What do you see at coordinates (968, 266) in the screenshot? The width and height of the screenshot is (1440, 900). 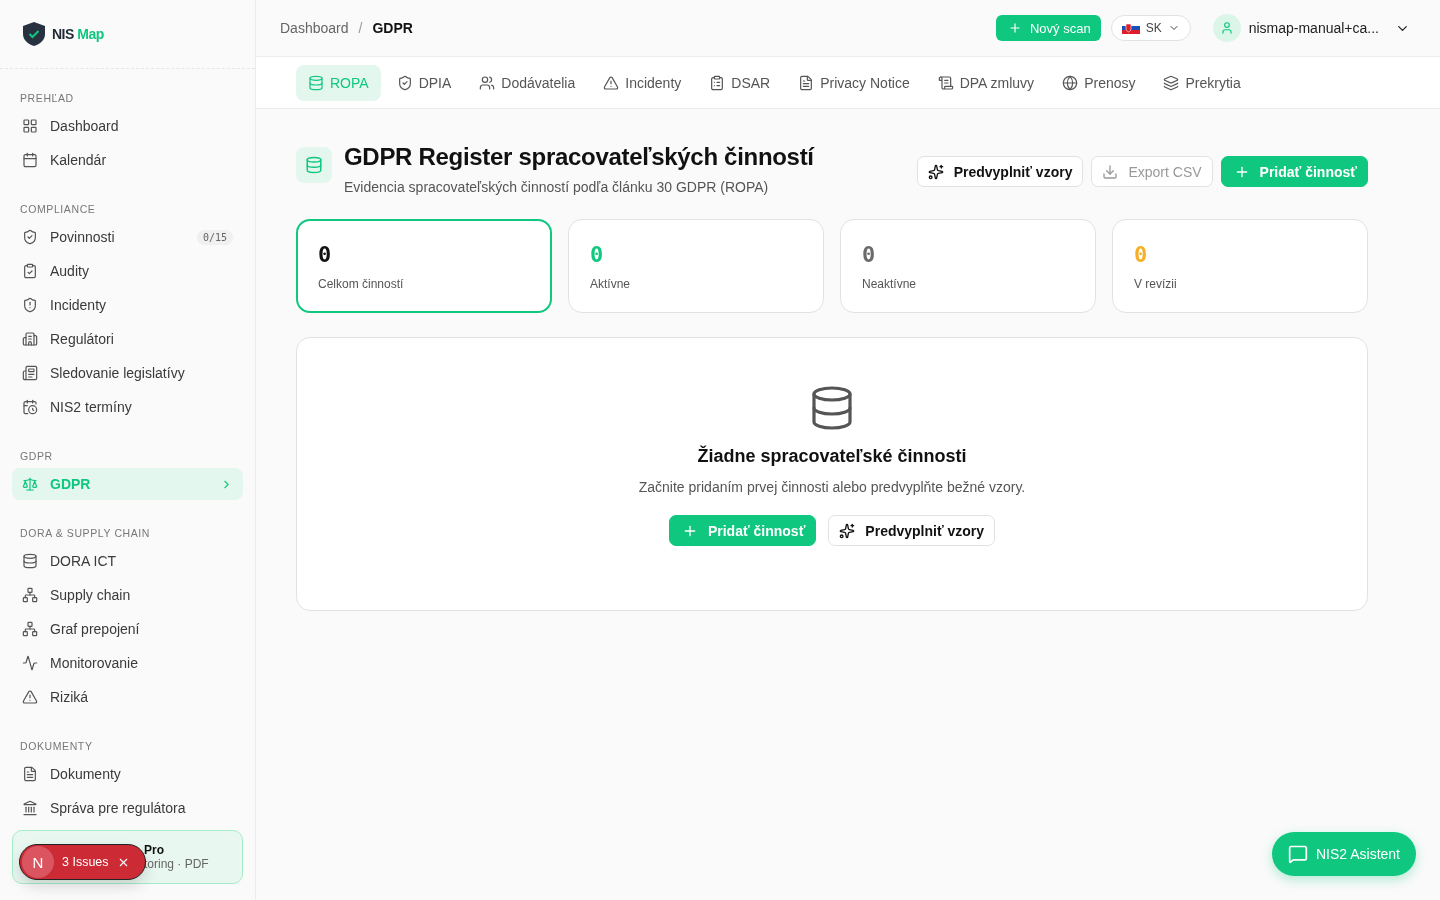 I see `stat-card: 0 Neaktívne` at bounding box center [968, 266].